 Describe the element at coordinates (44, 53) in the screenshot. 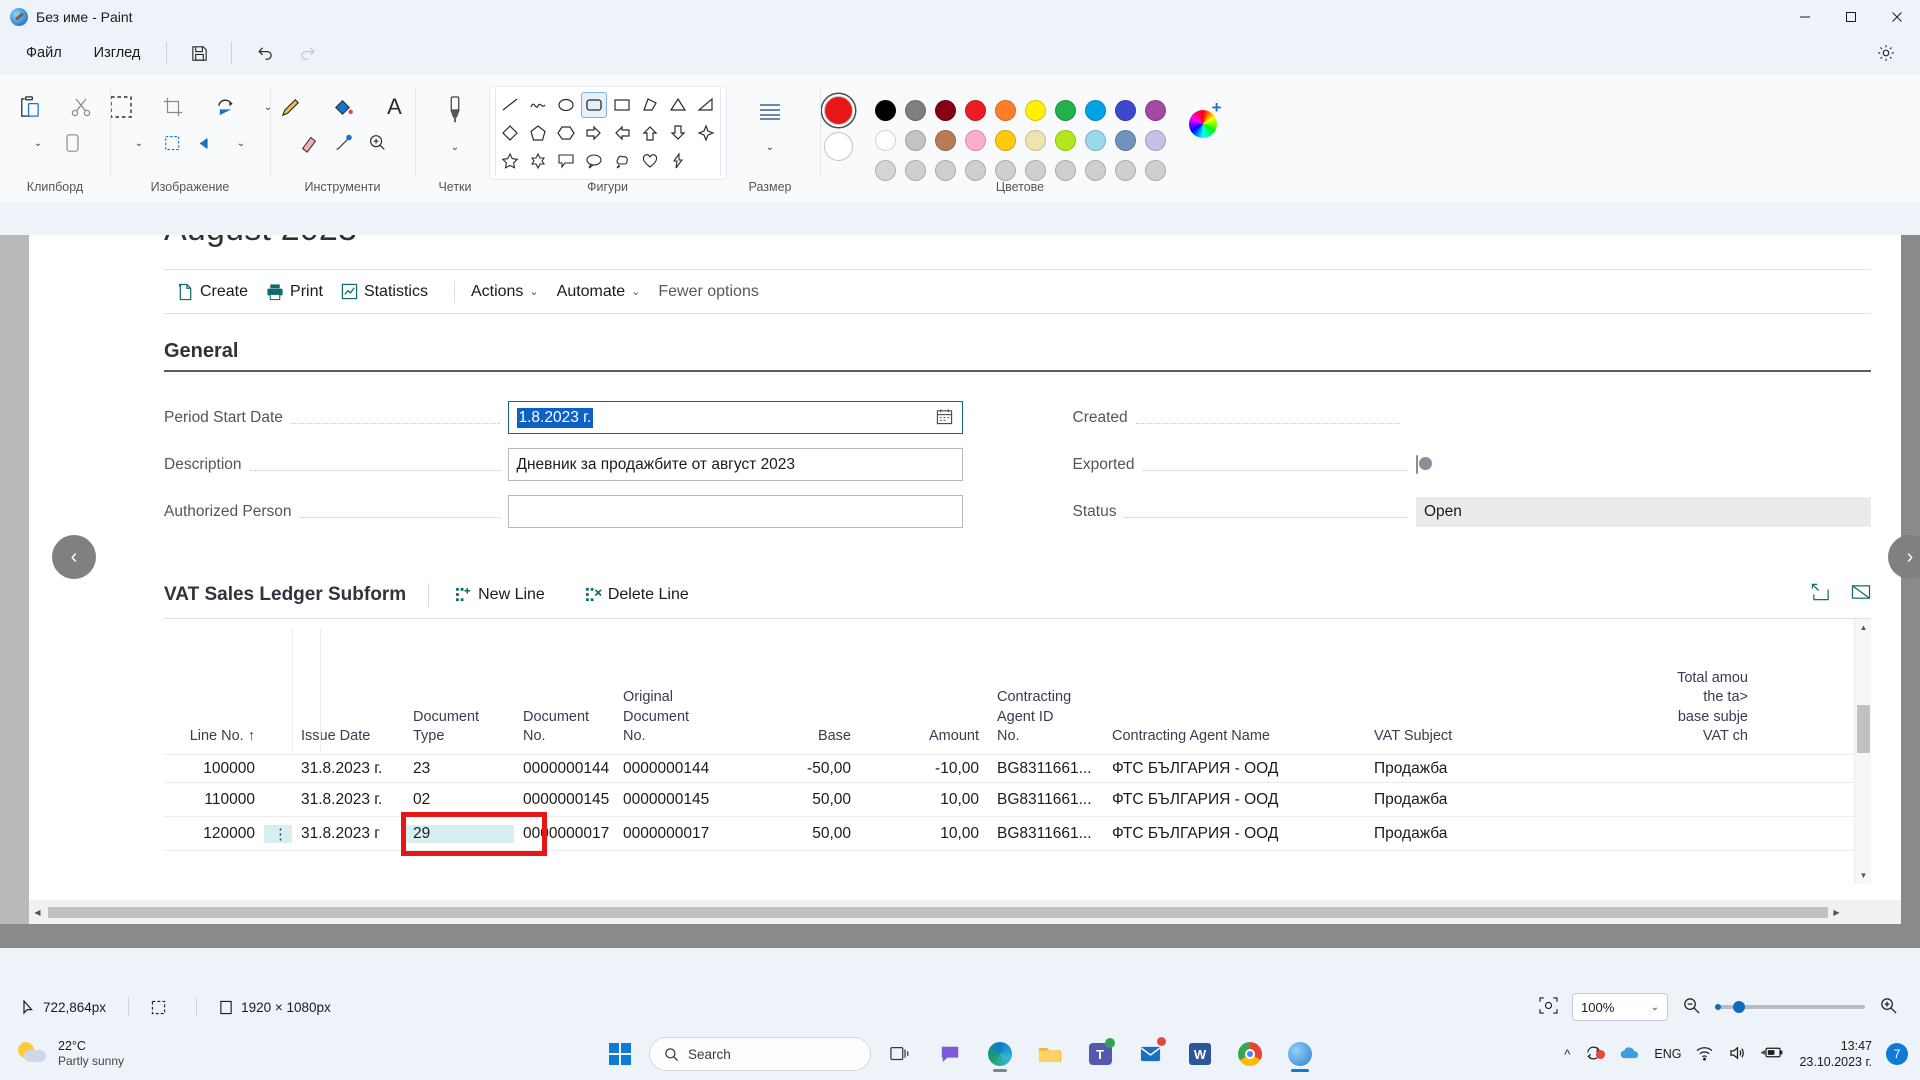

I see `menu-file: Файл` at that location.